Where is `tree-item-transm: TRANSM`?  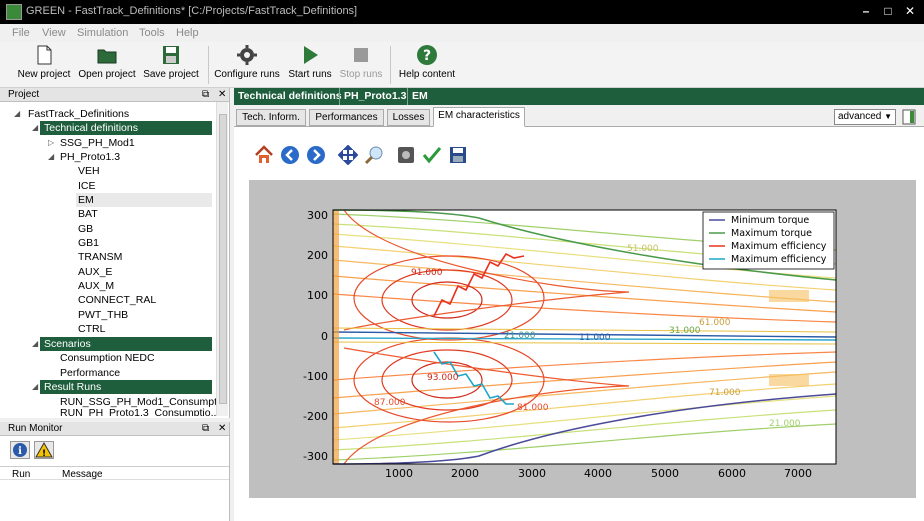
tree-item-transm: TRANSM is located at coordinates (100, 257).